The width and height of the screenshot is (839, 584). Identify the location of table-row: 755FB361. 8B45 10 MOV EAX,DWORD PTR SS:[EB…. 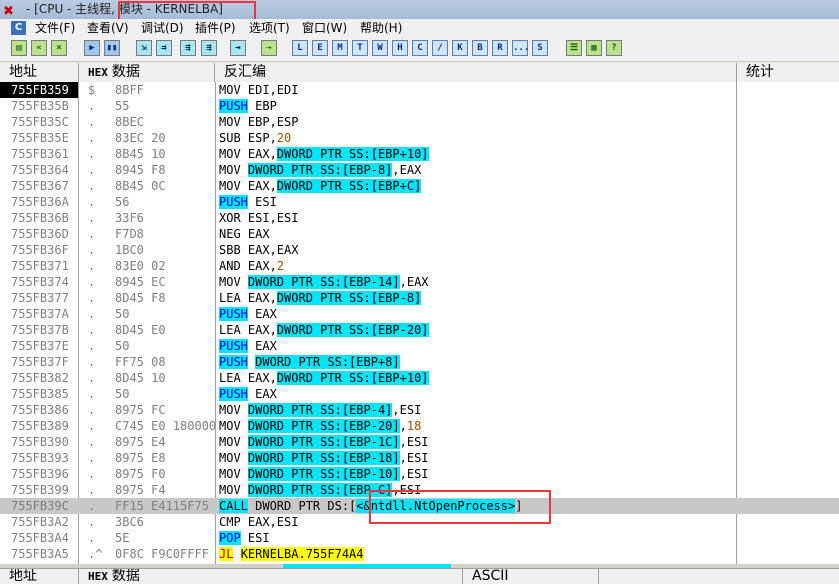
(419, 154).